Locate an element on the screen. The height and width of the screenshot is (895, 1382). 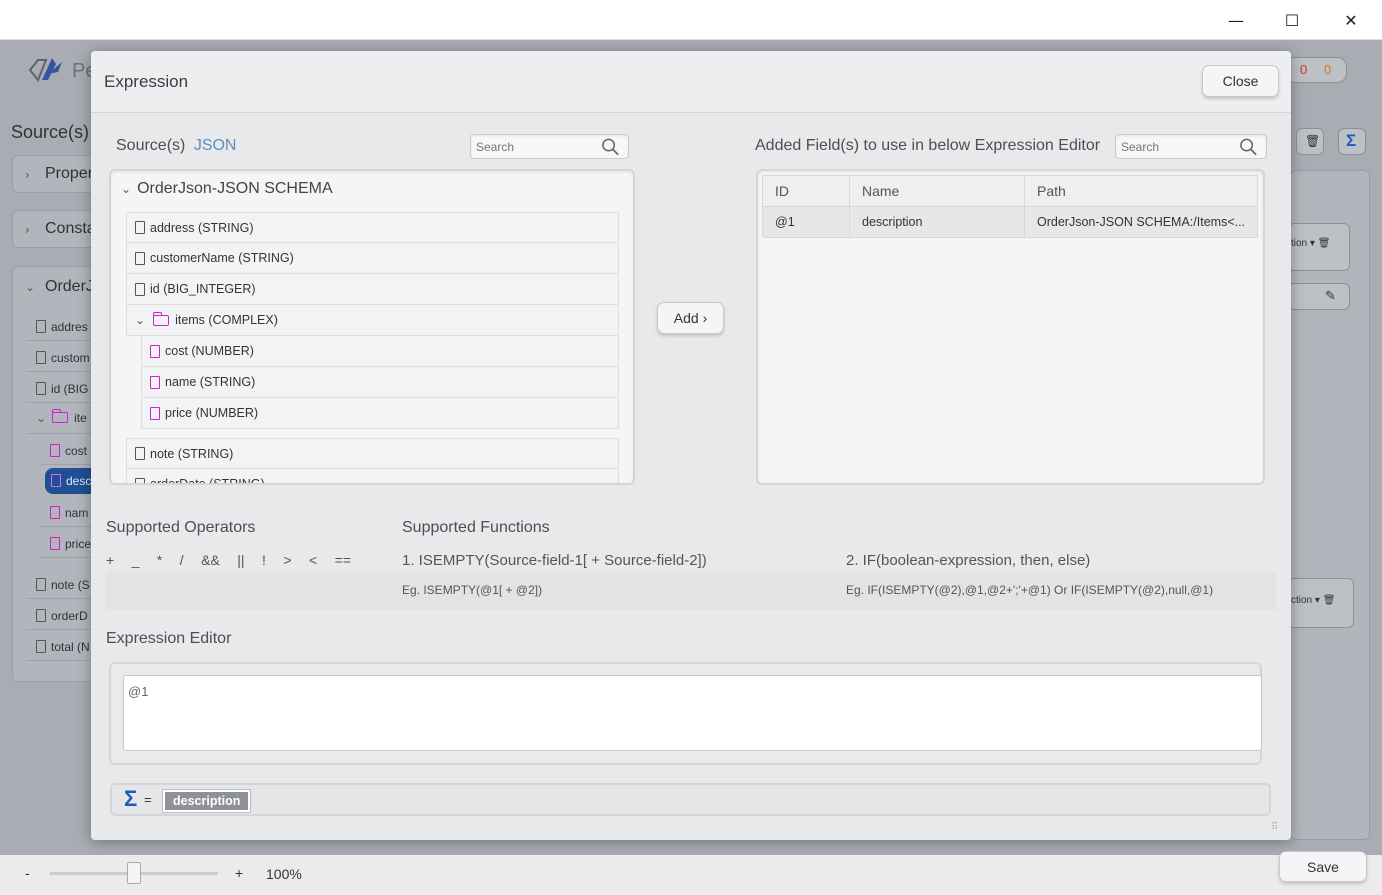
accordion-label: Consta is located at coordinates (70, 228).